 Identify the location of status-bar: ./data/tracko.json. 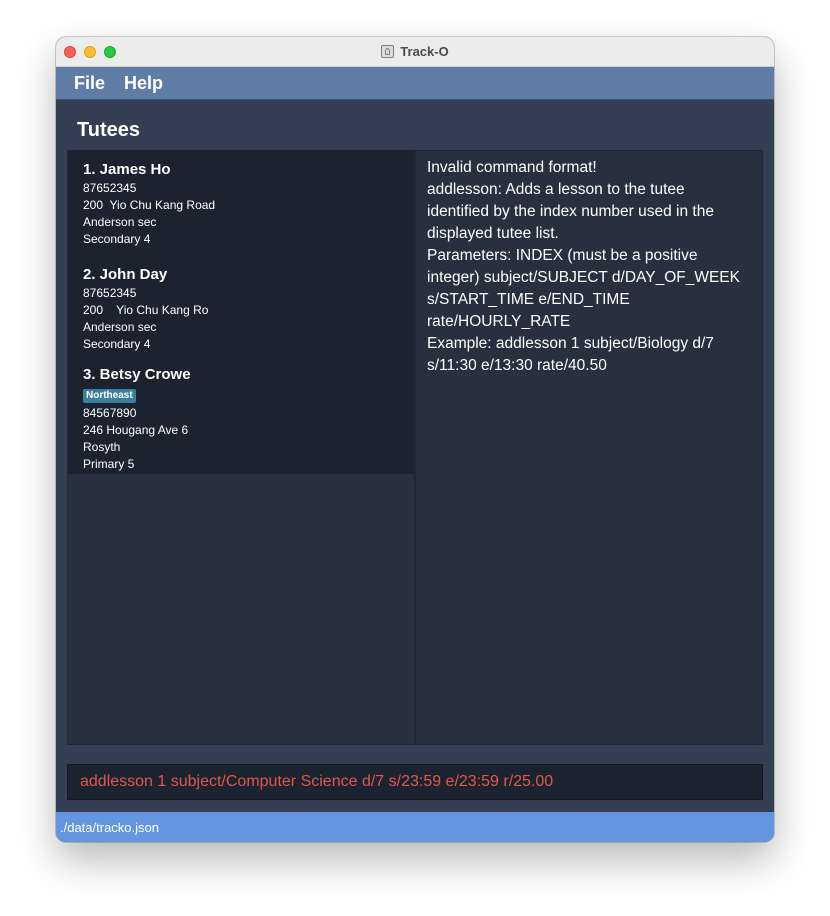
(415, 827).